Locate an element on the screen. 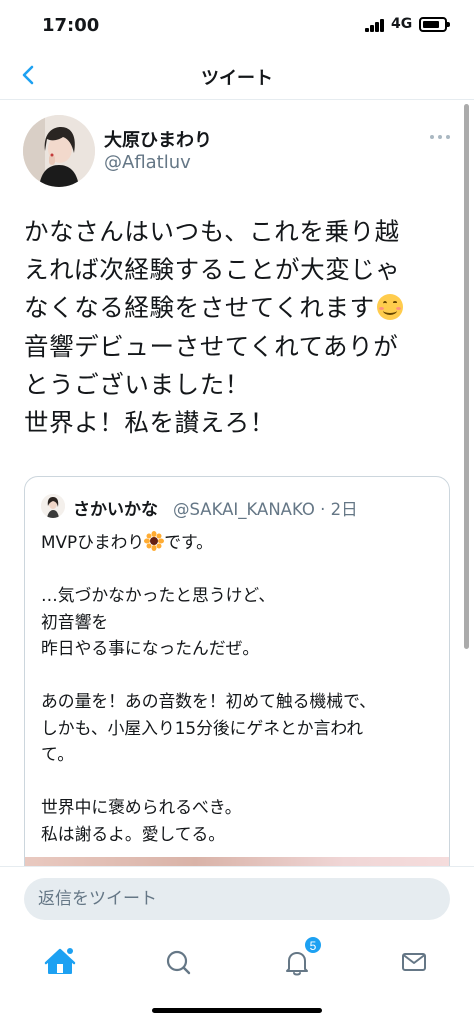  tweet-line: かなさんはいつも、これを乗り越 is located at coordinates (212, 231).